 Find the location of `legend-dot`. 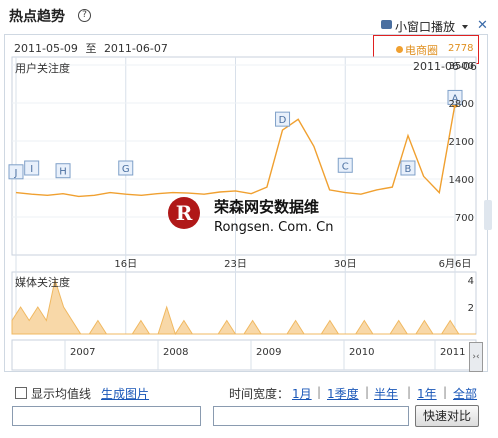

legend-dot is located at coordinates (399, 49).